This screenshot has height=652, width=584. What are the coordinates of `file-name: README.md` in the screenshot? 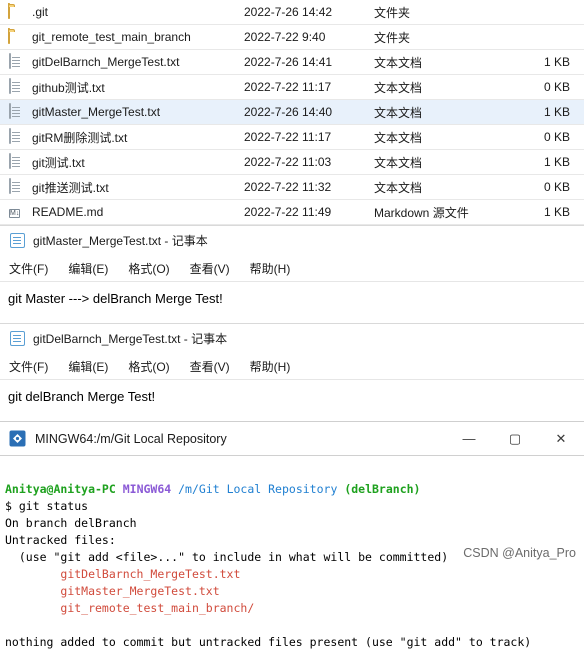 It's located at (68, 212).